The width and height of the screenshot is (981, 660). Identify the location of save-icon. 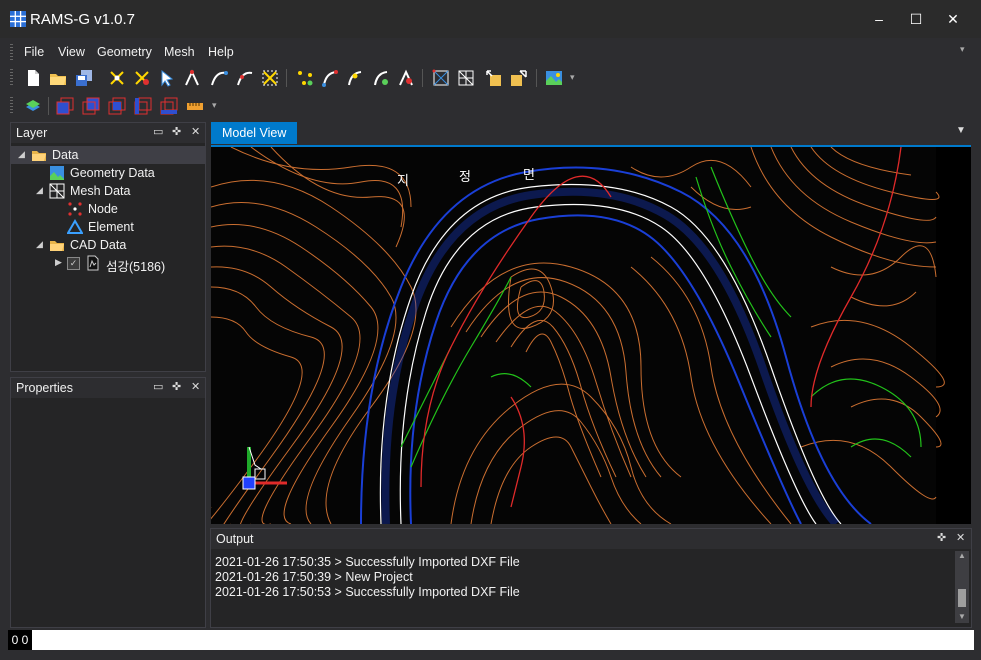
(84, 78).